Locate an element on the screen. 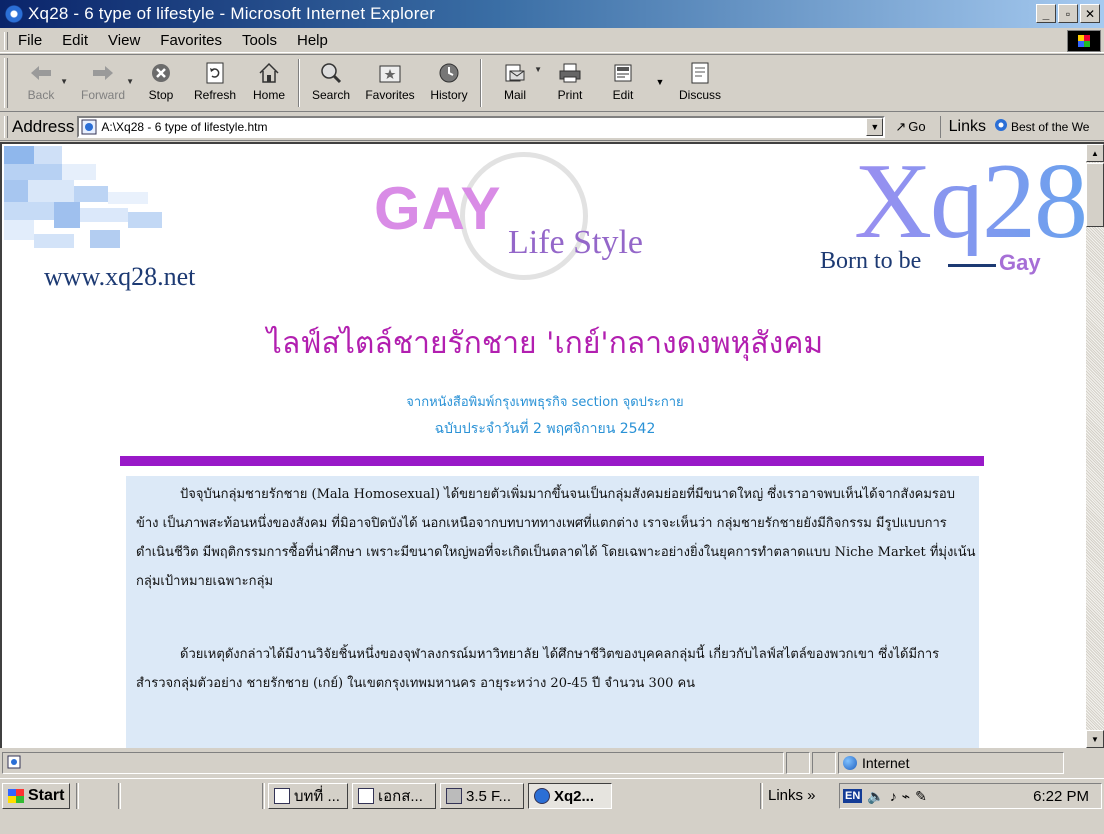 The image size is (1104, 834). logo-dash-decoration is located at coordinates (972, 265).